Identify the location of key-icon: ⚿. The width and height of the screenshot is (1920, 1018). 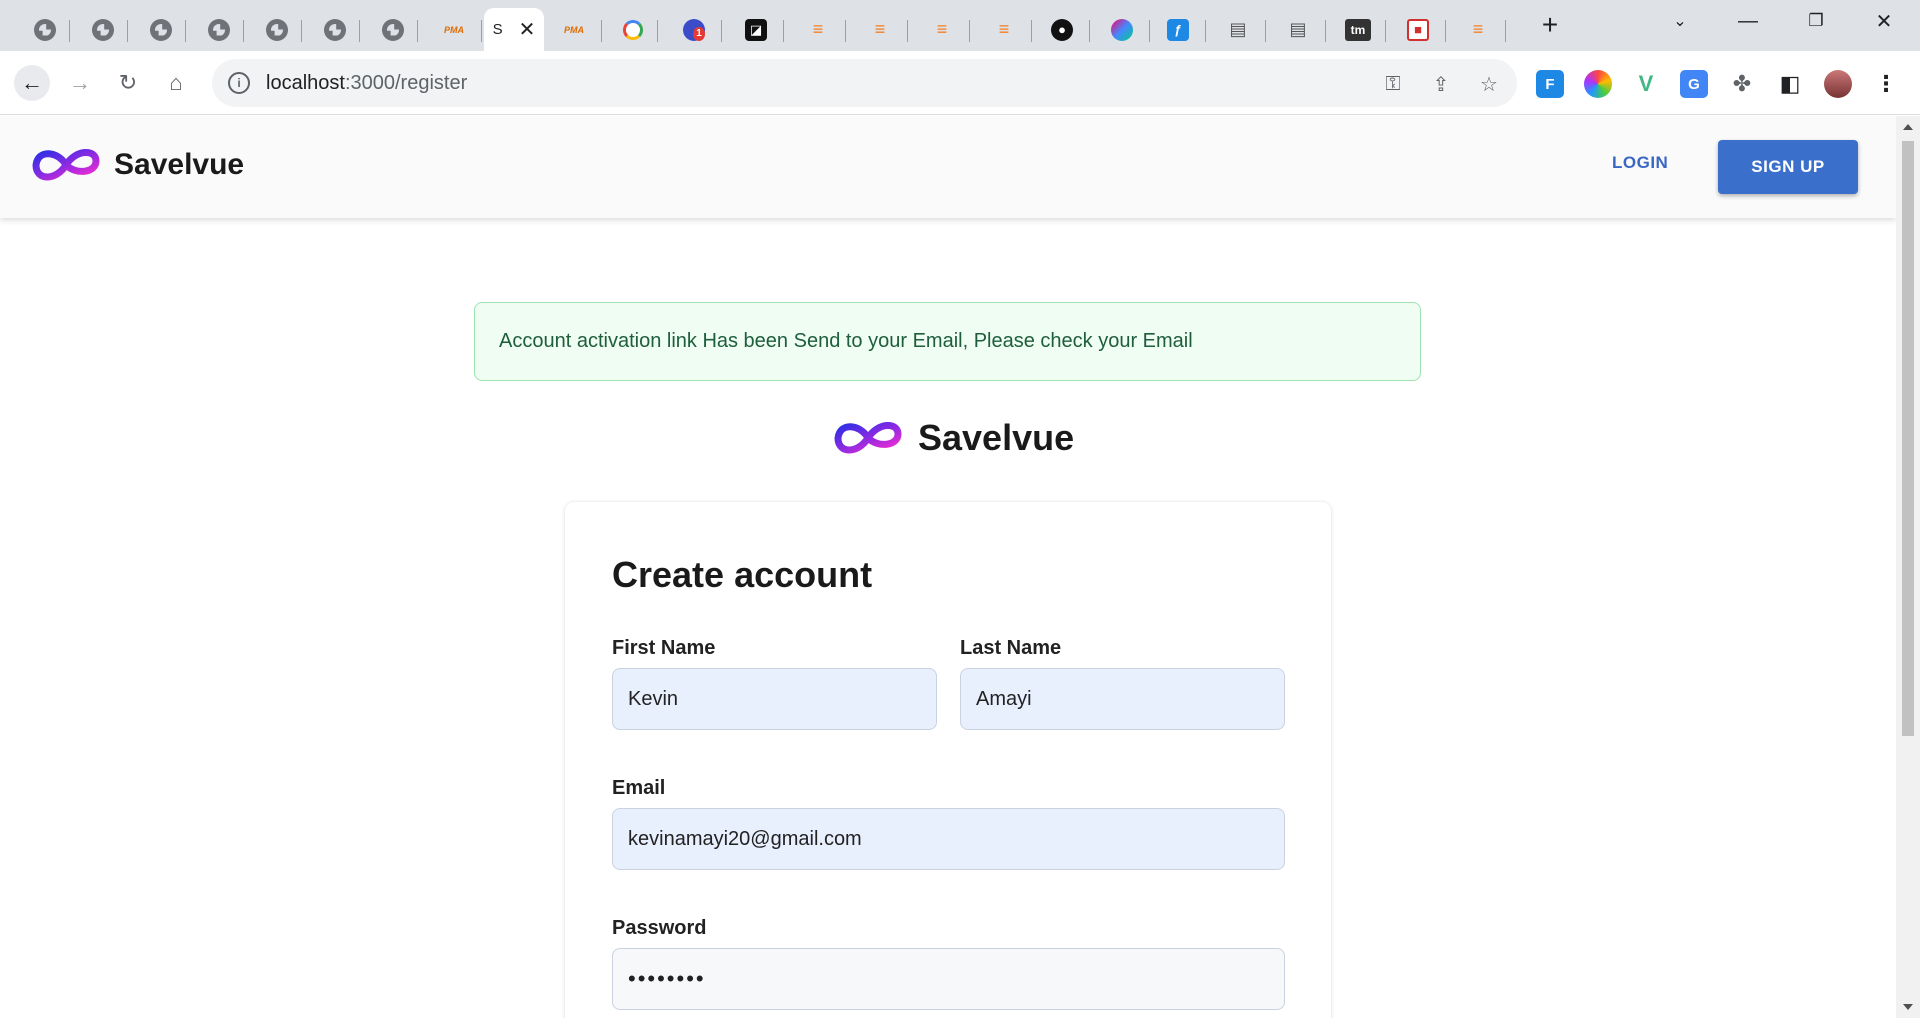
(1393, 84).